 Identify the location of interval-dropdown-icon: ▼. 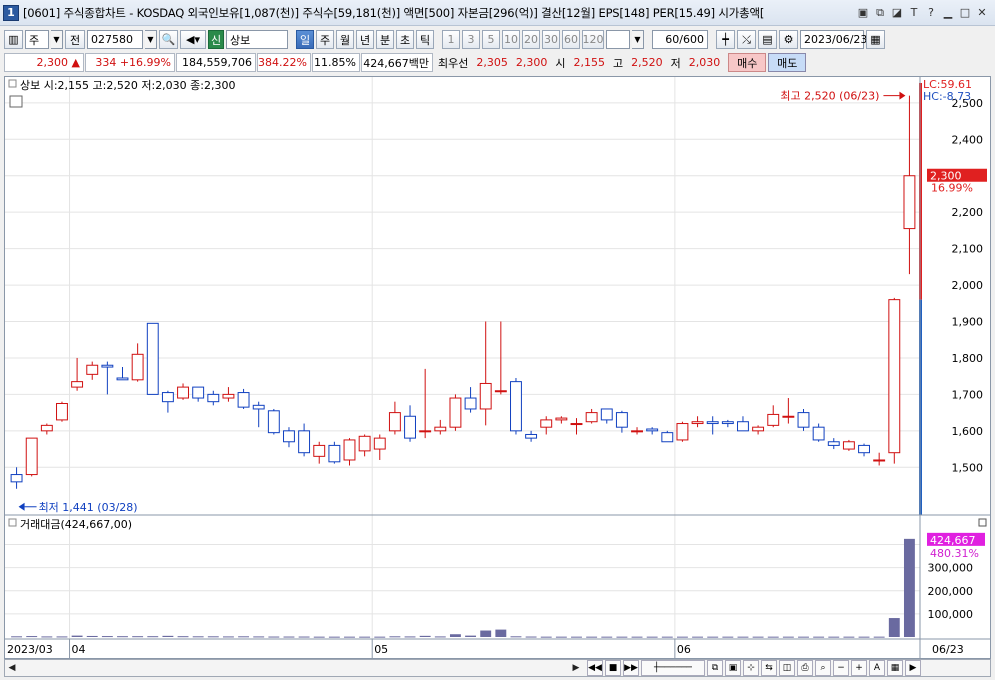
(638, 39).